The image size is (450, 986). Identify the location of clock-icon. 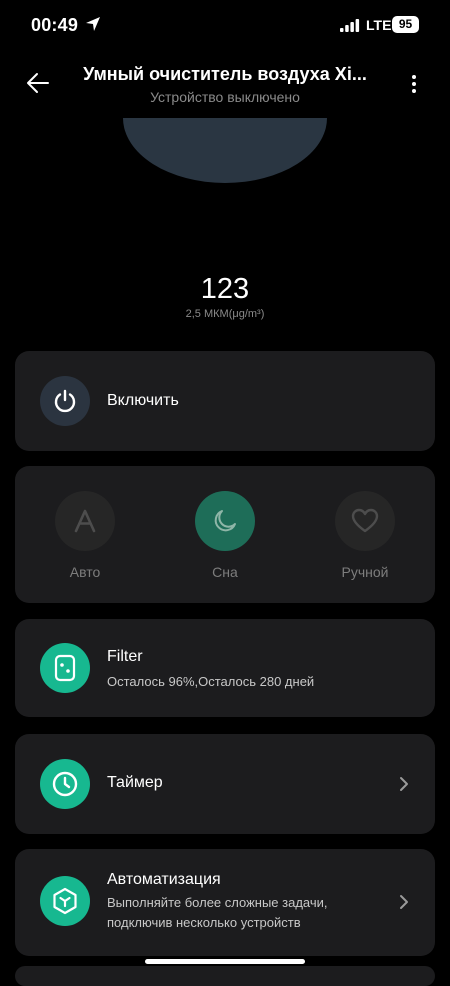
(65, 784).